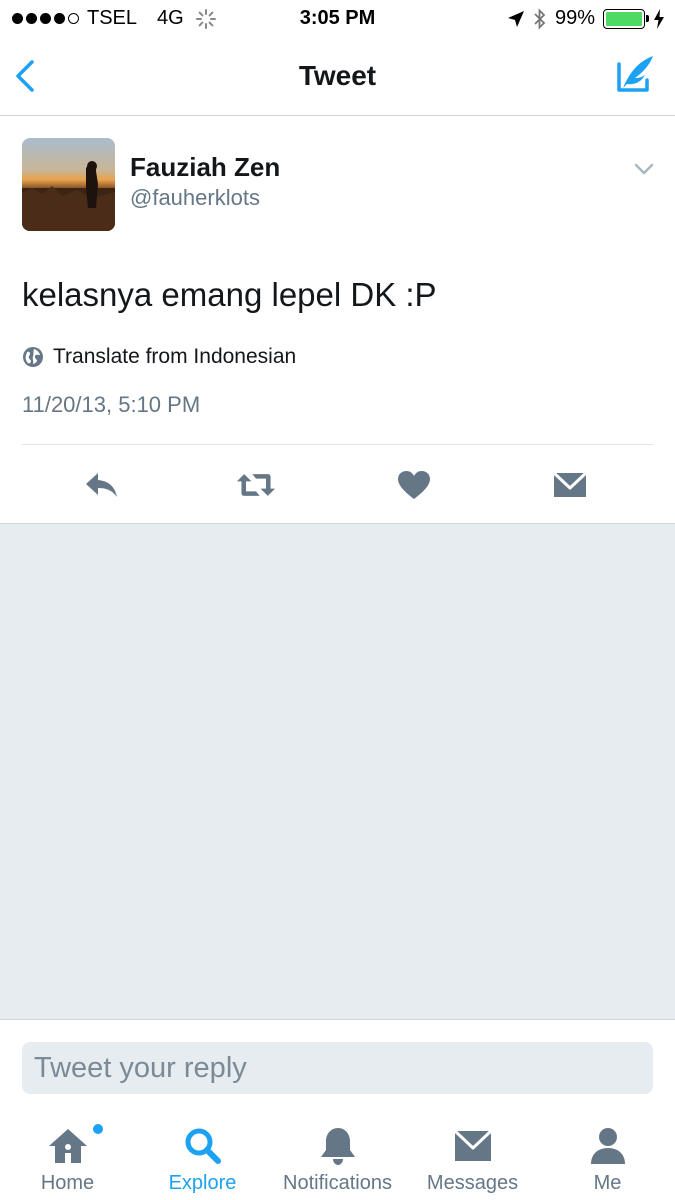 The height and width of the screenshot is (1200, 675). What do you see at coordinates (337, 1183) in the screenshot?
I see `tab-label: Notifications` at bounding box center [337, 1183].